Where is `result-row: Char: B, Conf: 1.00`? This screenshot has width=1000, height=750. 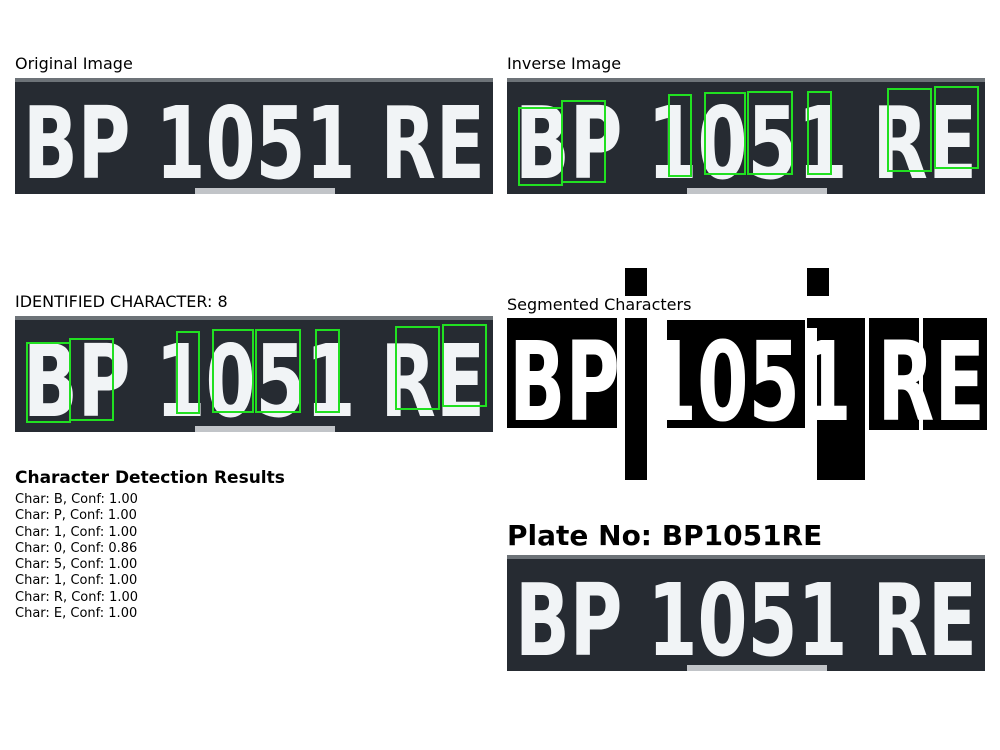
result-row: Char: B, Conf: 1.00 is located at coordinates (76, 499).